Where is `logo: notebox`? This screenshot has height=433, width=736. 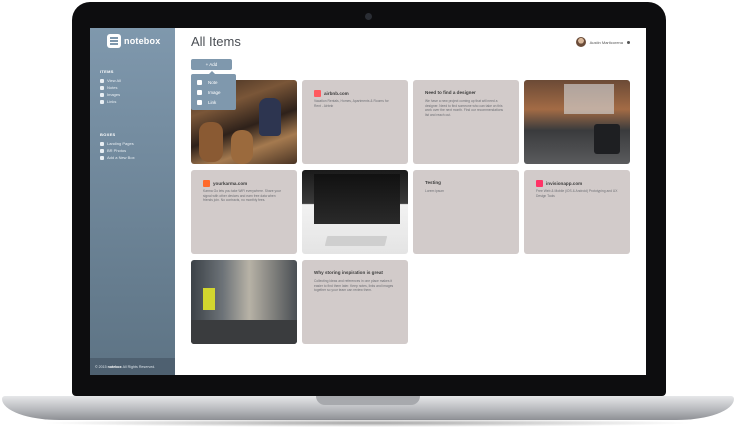 logo: notebox is located at coordinates (133, 41).